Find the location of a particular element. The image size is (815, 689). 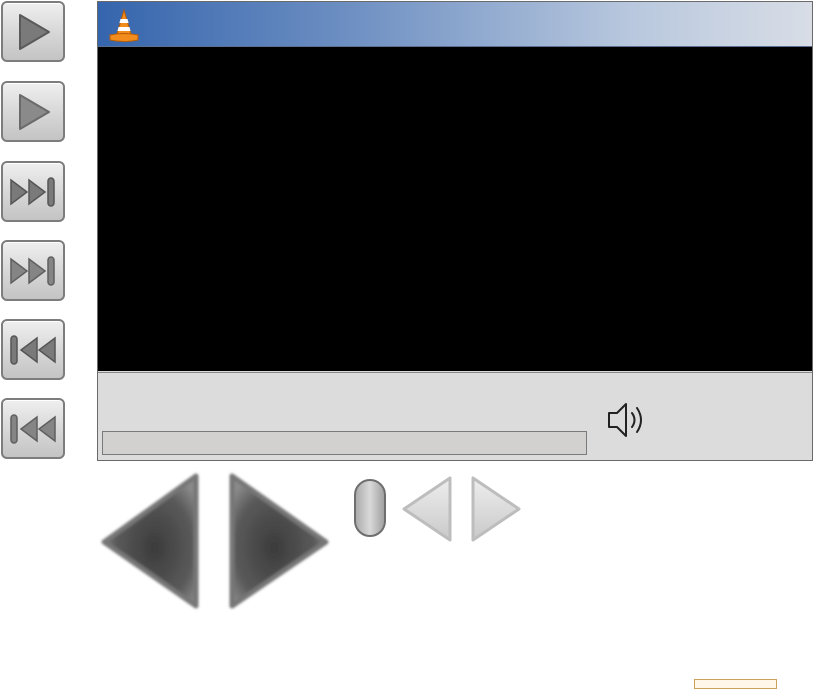

previous-button is located at coordinates (33, 349).